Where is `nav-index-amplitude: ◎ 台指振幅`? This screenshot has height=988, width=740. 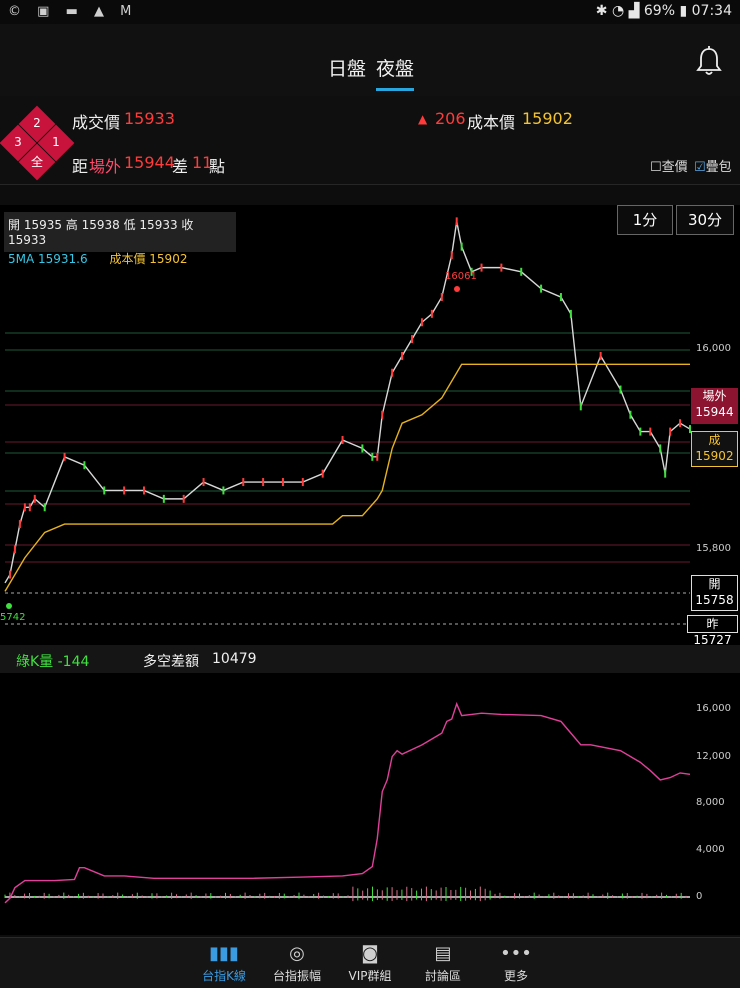
nav-index-amplitude: ◎ 台指振幅 is located at coordinates (297, 963).